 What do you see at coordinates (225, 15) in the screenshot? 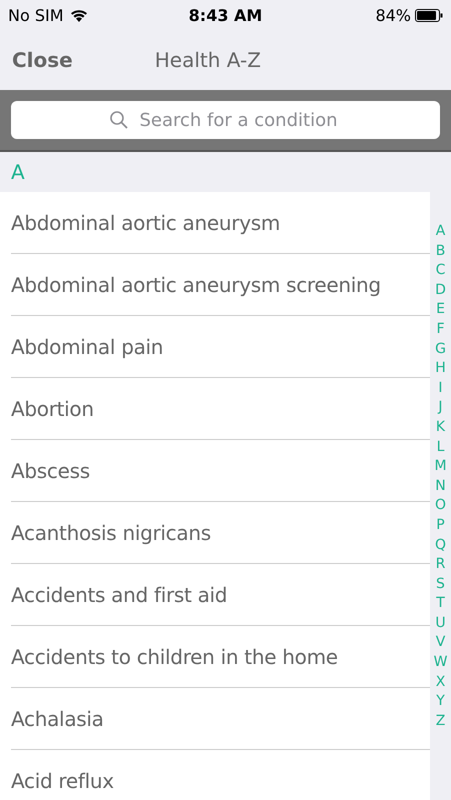
I see `clock-text: 8:43 AM` at bounding box center [225, 15].